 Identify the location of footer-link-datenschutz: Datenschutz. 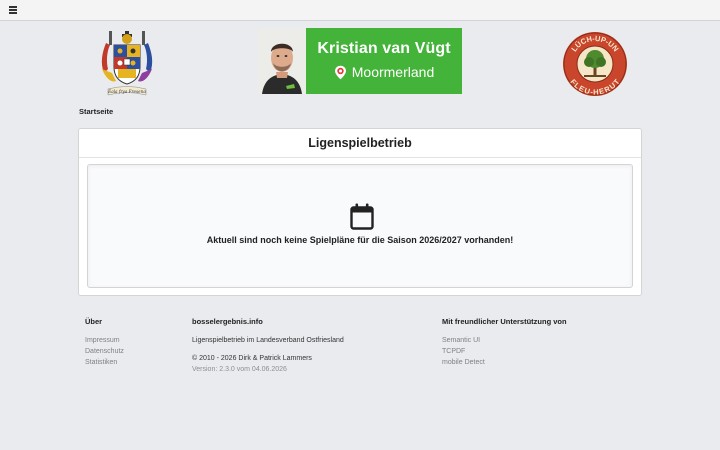
(104, 351).